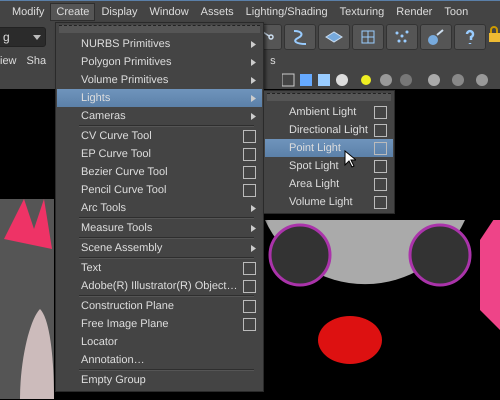 This screenshot has height=400, width=500. I want to click on menu-title: Lighting/Shading, so click(287, 12).